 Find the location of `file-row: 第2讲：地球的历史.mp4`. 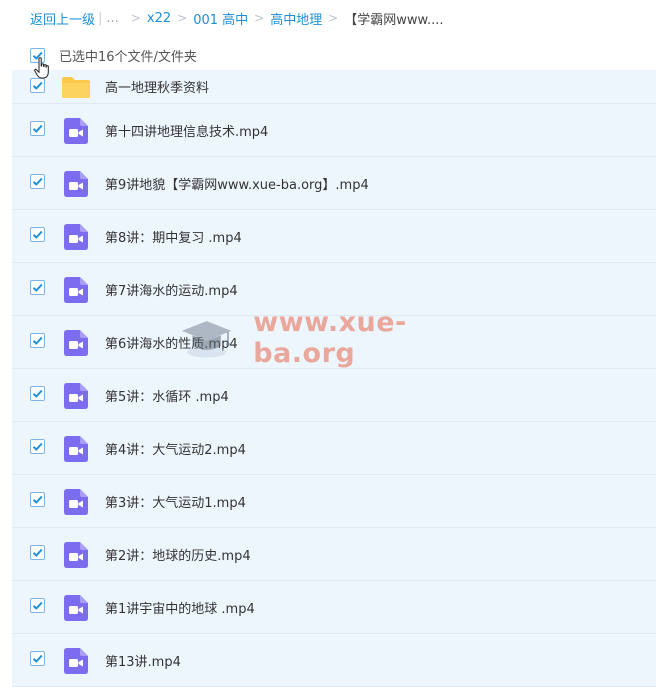

file-row: 第2讲：地球的历史.mp4 is located at coordinates (334, 554).